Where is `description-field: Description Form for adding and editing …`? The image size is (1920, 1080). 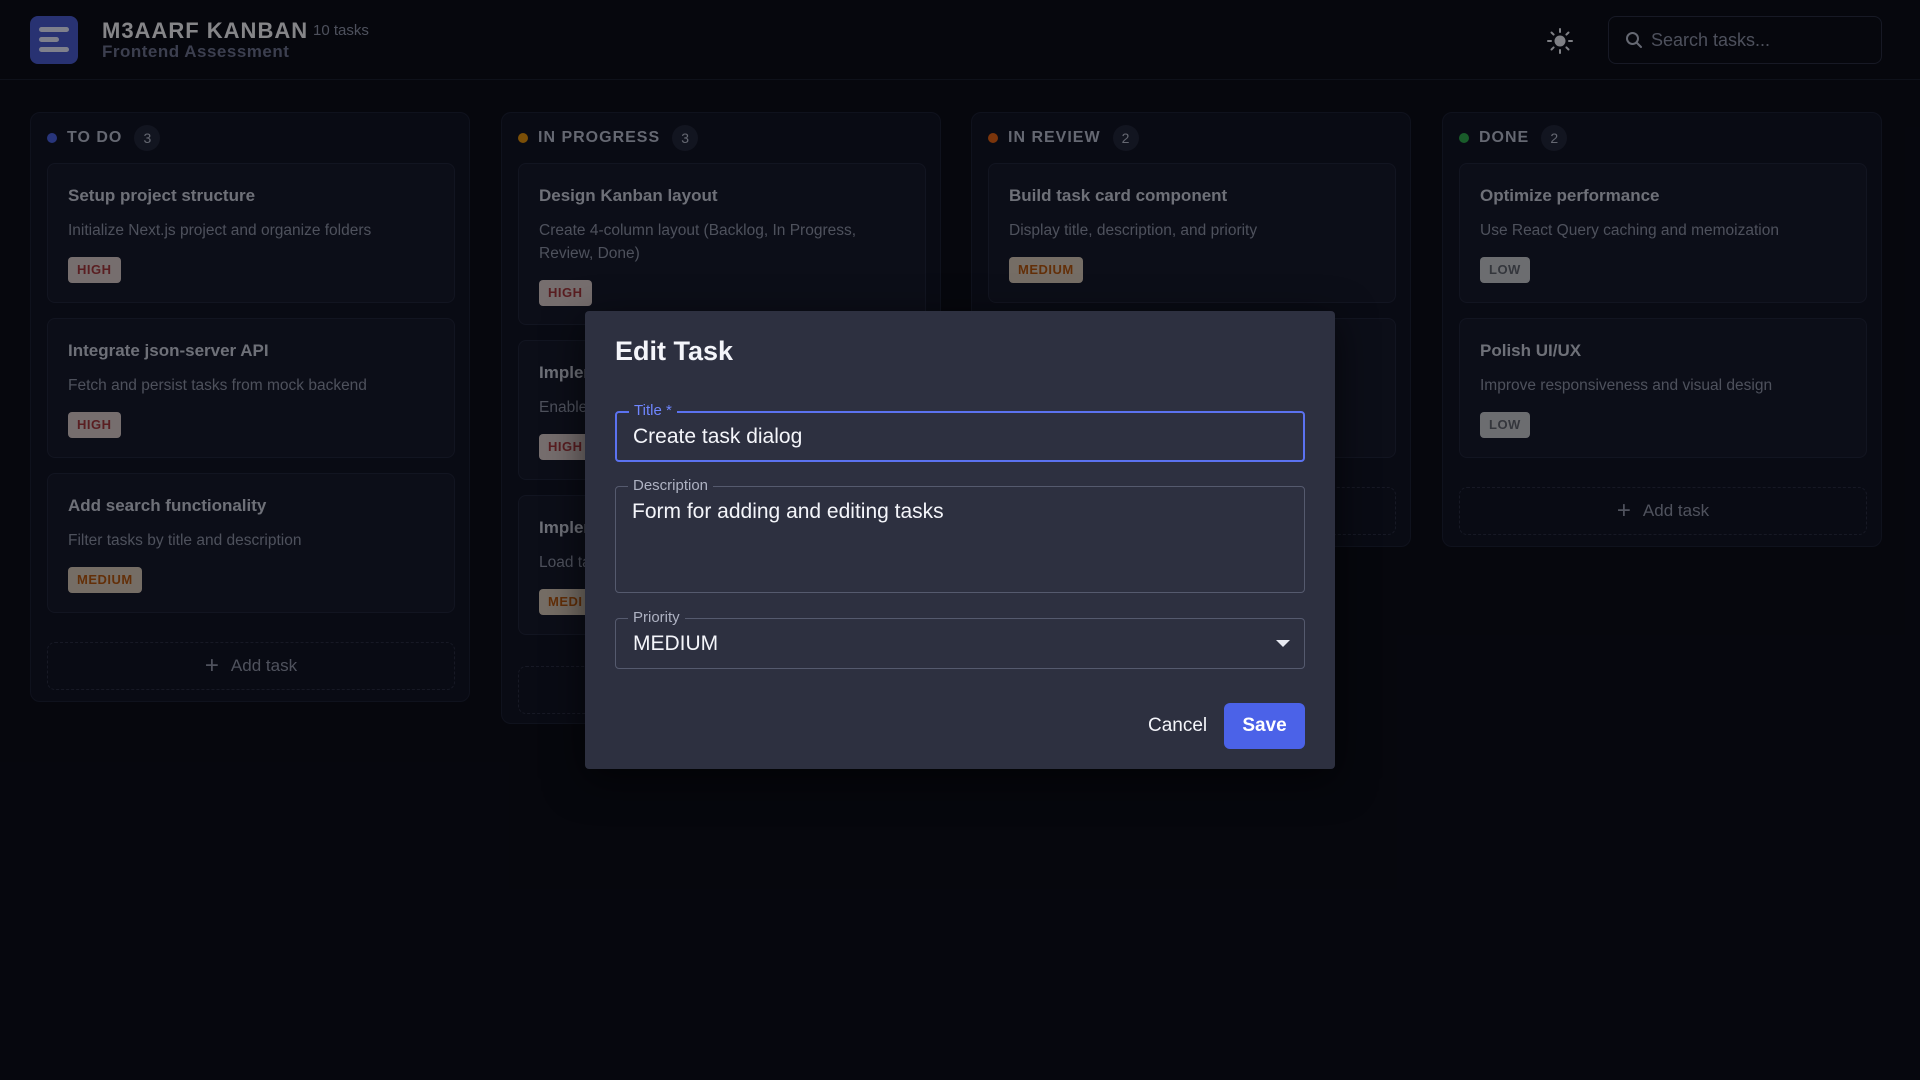 description-field: Description Form for adding and editing … is located at coordinates (960, 535).